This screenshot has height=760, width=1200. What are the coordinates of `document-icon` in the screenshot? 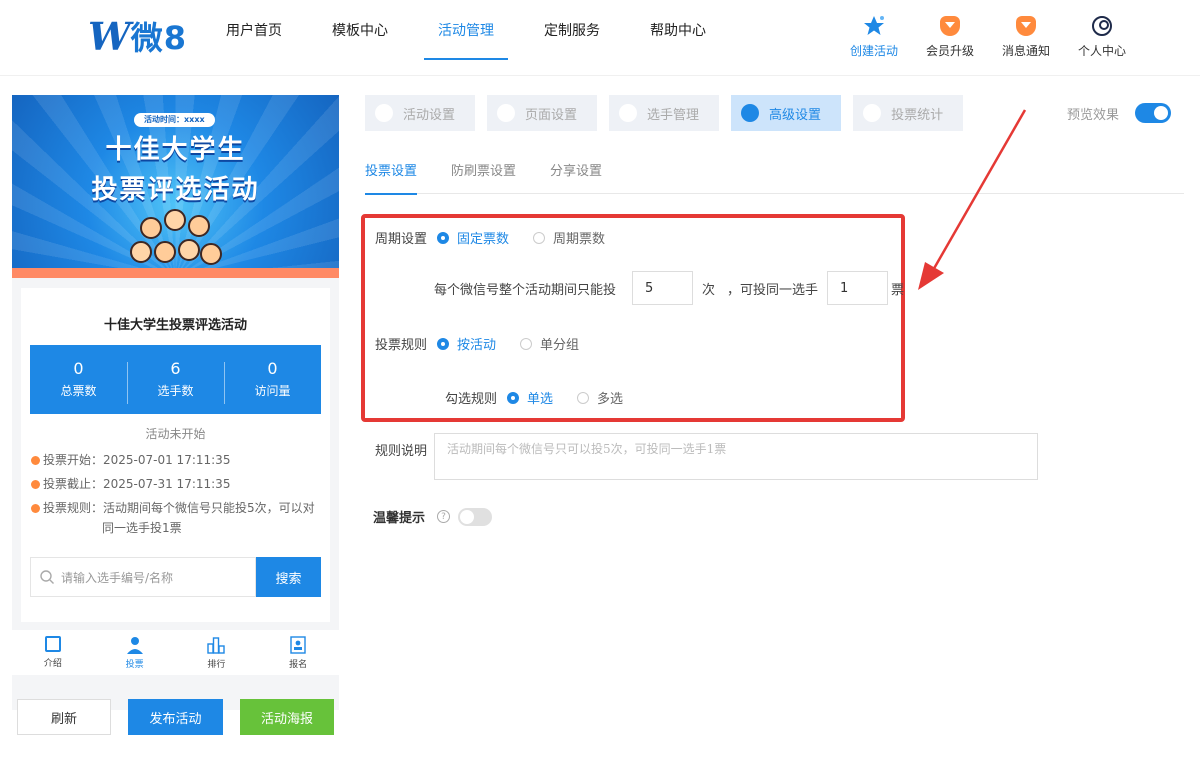 It's located at (52, 644).